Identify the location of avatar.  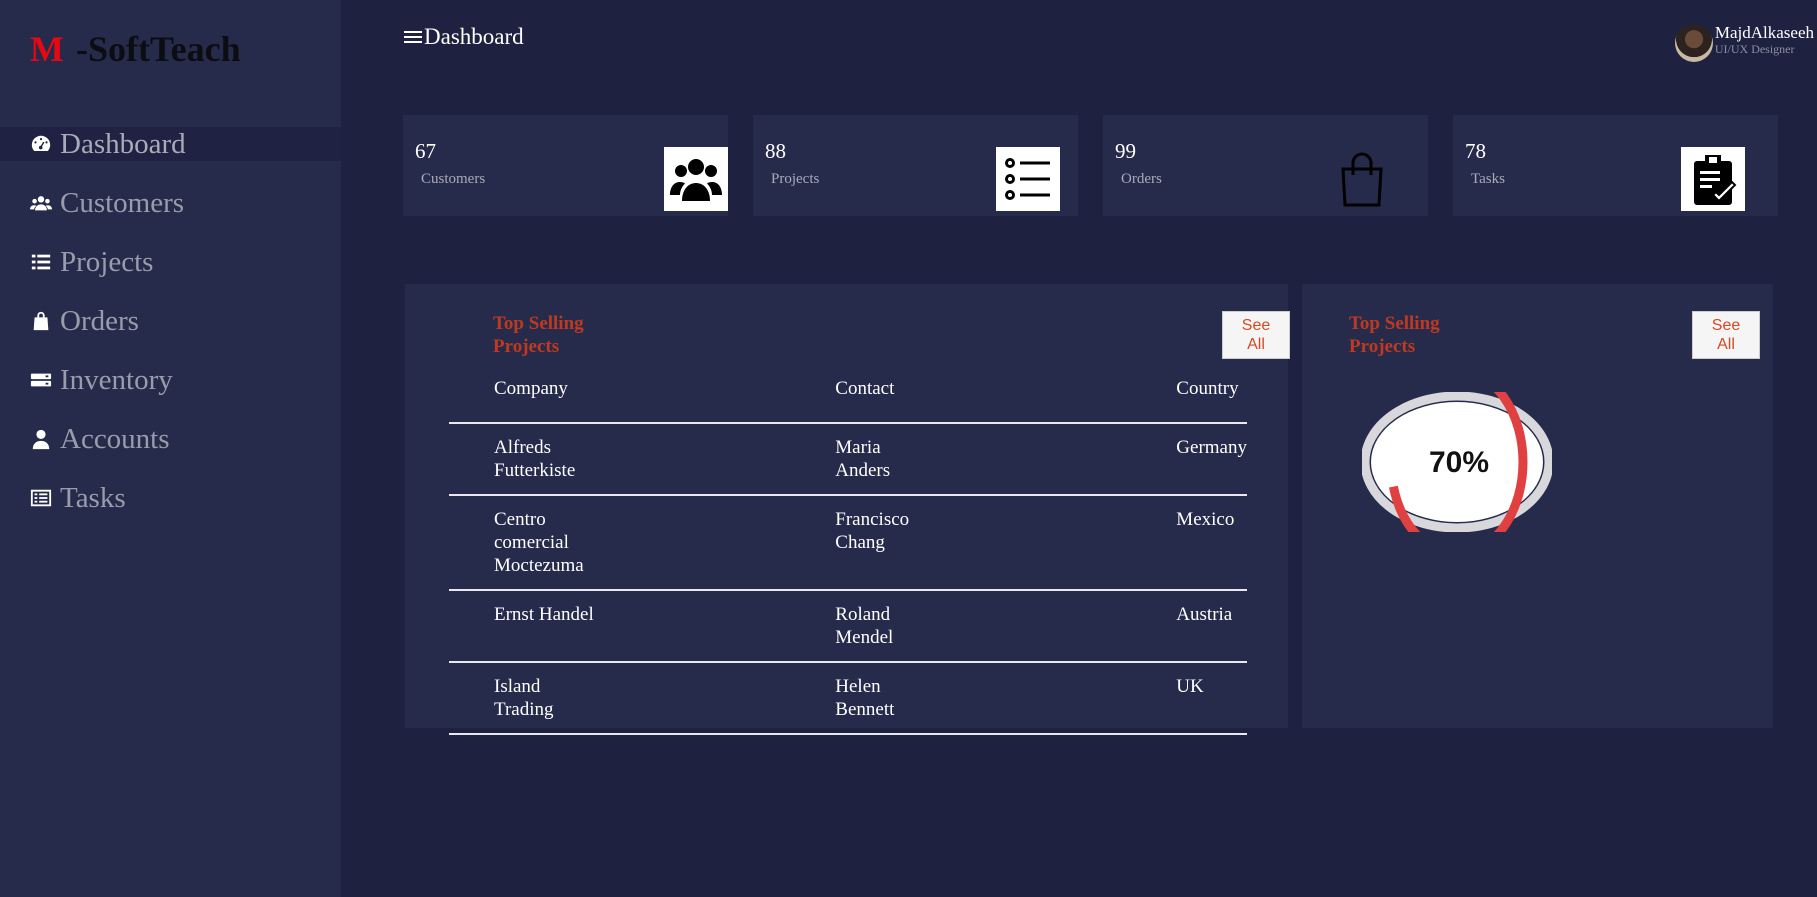
(1693, 43).